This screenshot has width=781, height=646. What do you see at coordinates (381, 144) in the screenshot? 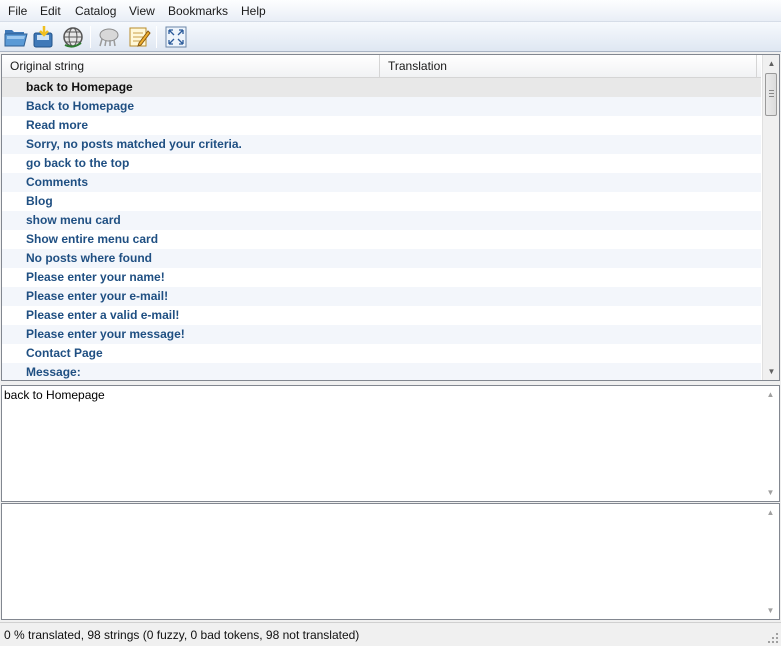
I see `list-item: Sorry, no posts matched your criteria.` at bounding box center [381, 144].